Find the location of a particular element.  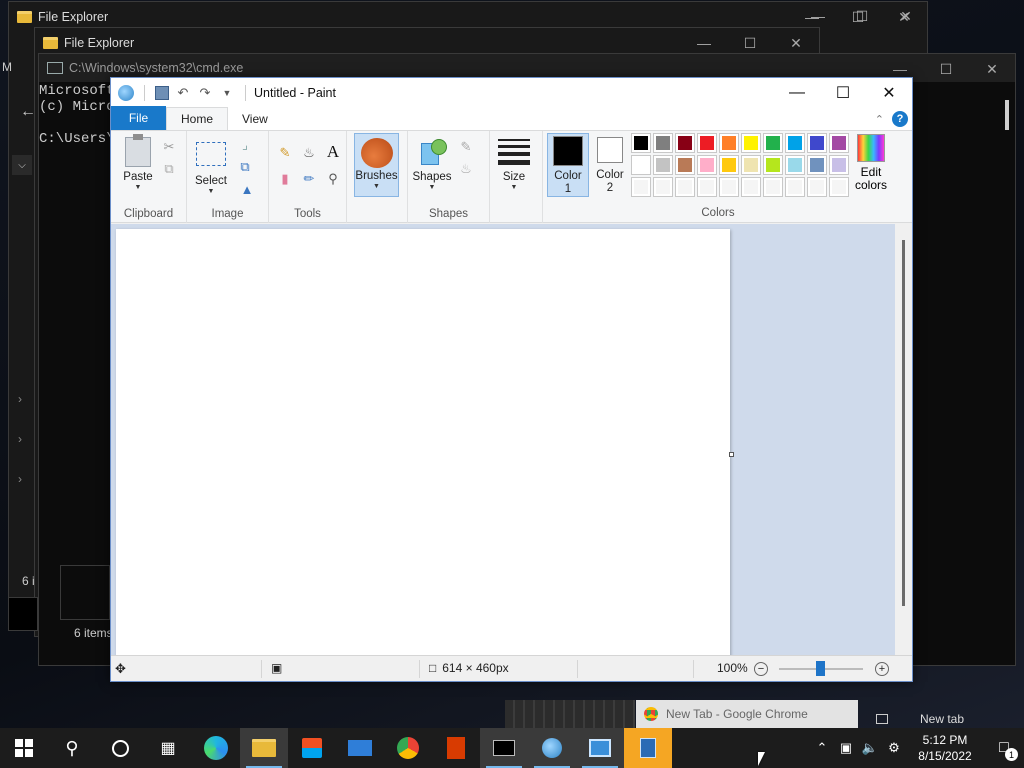

edit-colors-button: Edit colors is located at coordinates (871, 163).